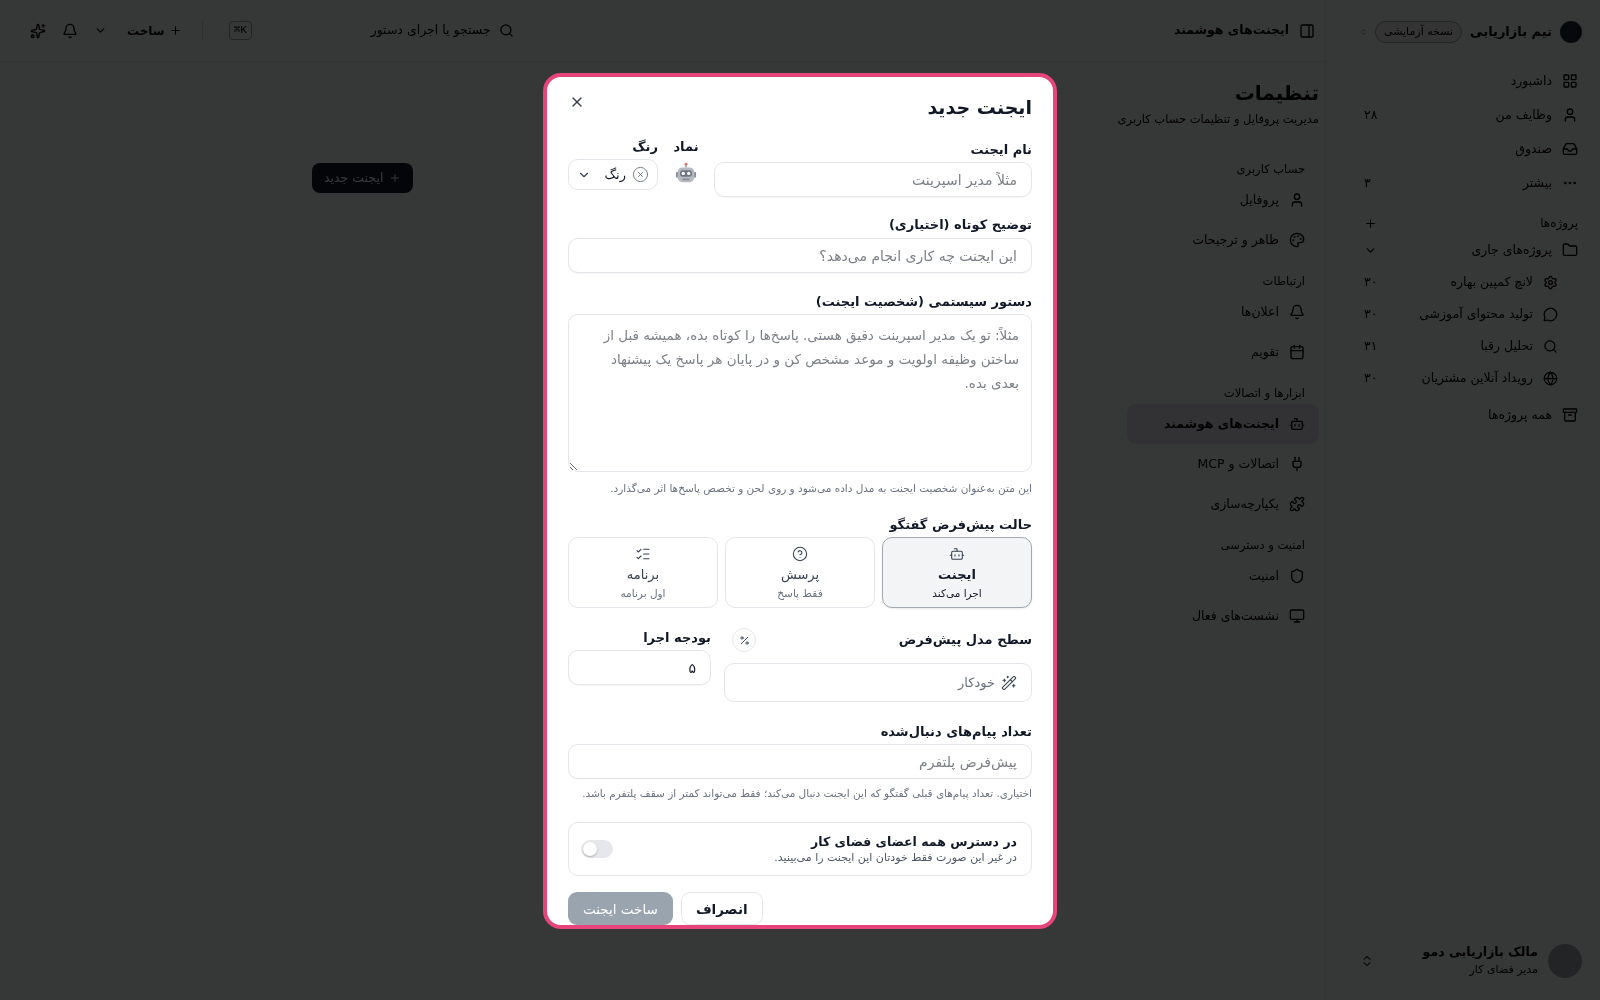 The width and height of the screenshot is (1600, 1000). Describe the element at coordinates (800, 255) in the screenshot. I see `description-input: این ایجنت چه کاری انجام می‌دهد؟` at that location.